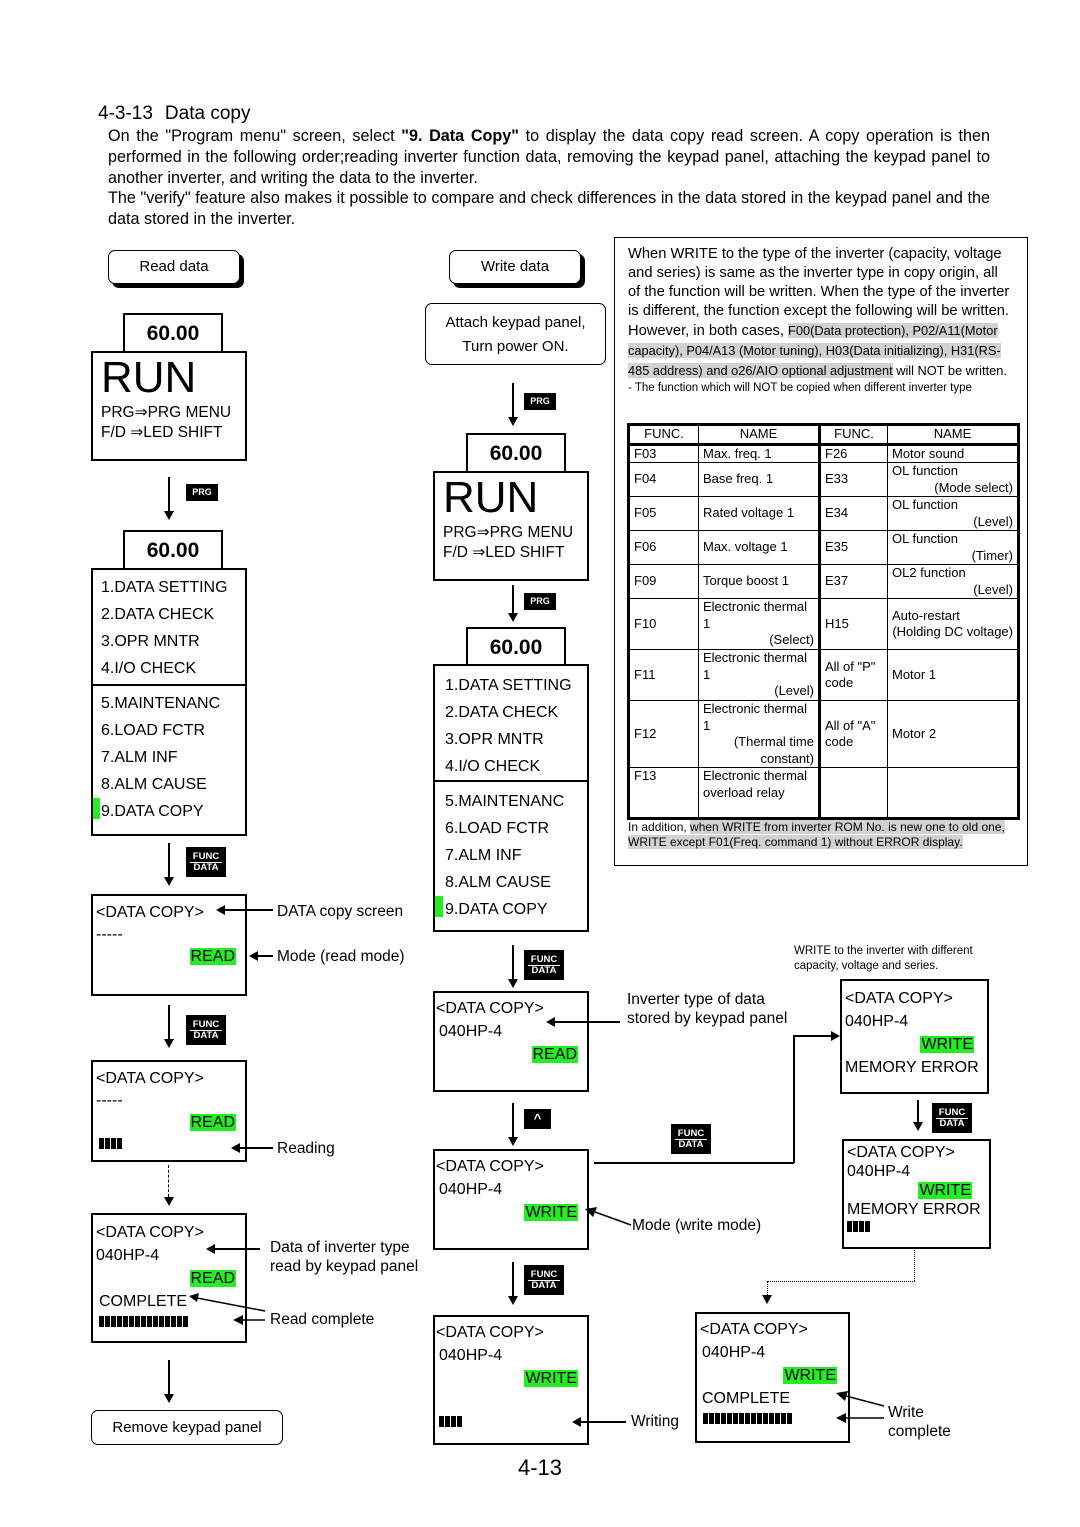 The height and width of the screenshot is (1527, 1080). I want to click on annotation-write-complete: Write complete, so click(919, 1422).